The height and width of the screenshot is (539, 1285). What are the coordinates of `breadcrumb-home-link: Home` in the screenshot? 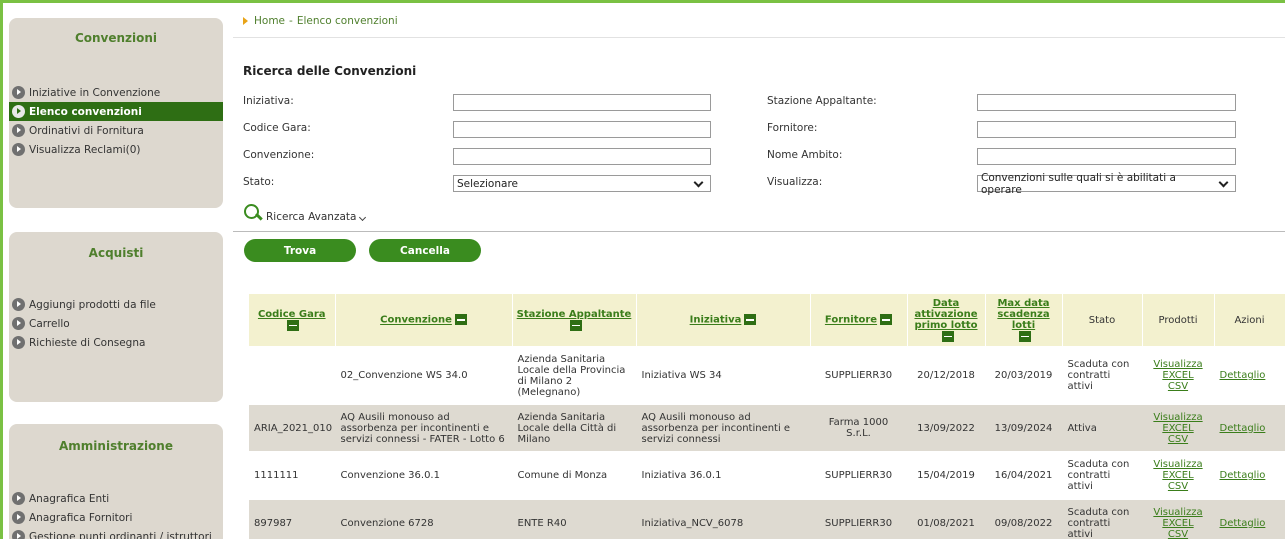 It's located at (269, 21).